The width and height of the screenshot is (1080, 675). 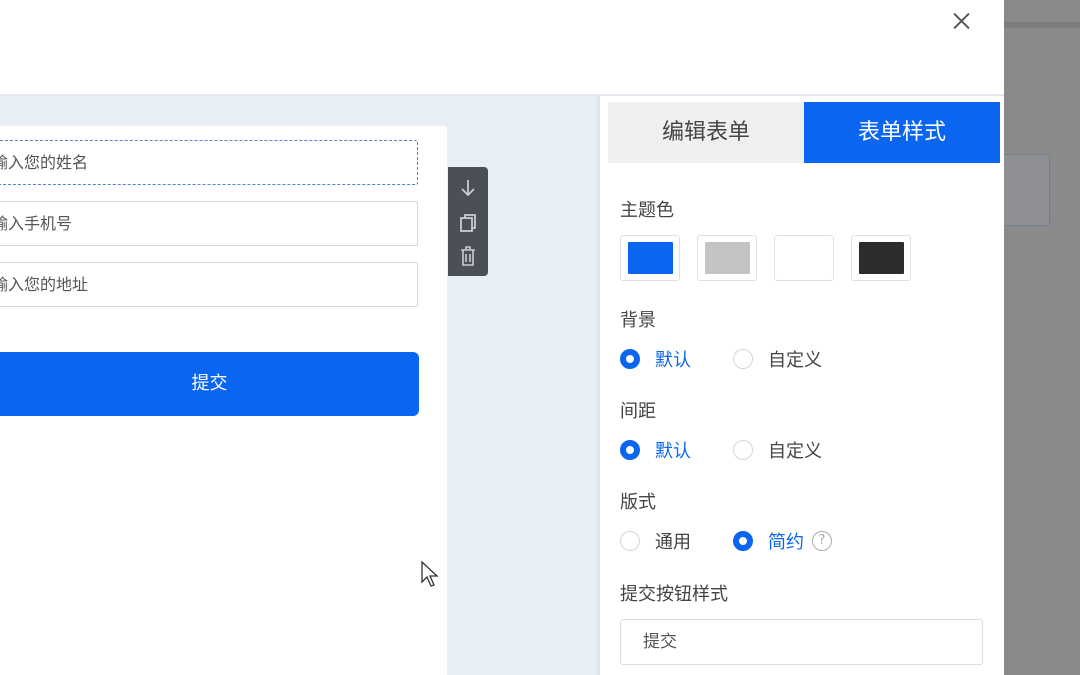 What do you see at coordinates (1042, 25) in the screenshot?
I see `background-bar` at bounding box center [1042, 25].